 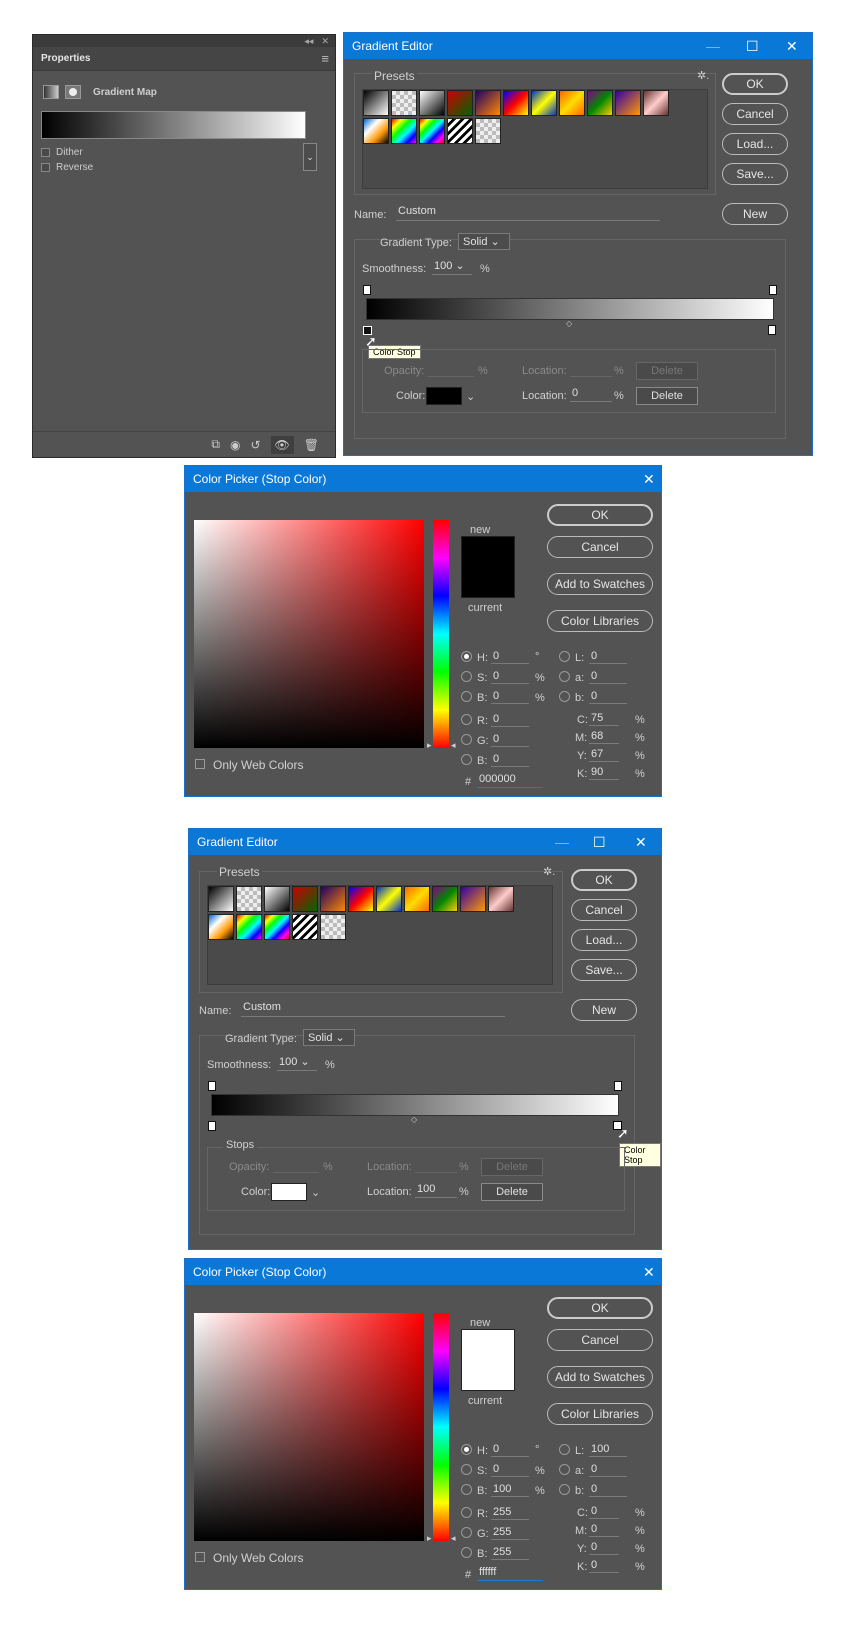 I want to click on opacity-stop-right, so click(x=618, y=1086).